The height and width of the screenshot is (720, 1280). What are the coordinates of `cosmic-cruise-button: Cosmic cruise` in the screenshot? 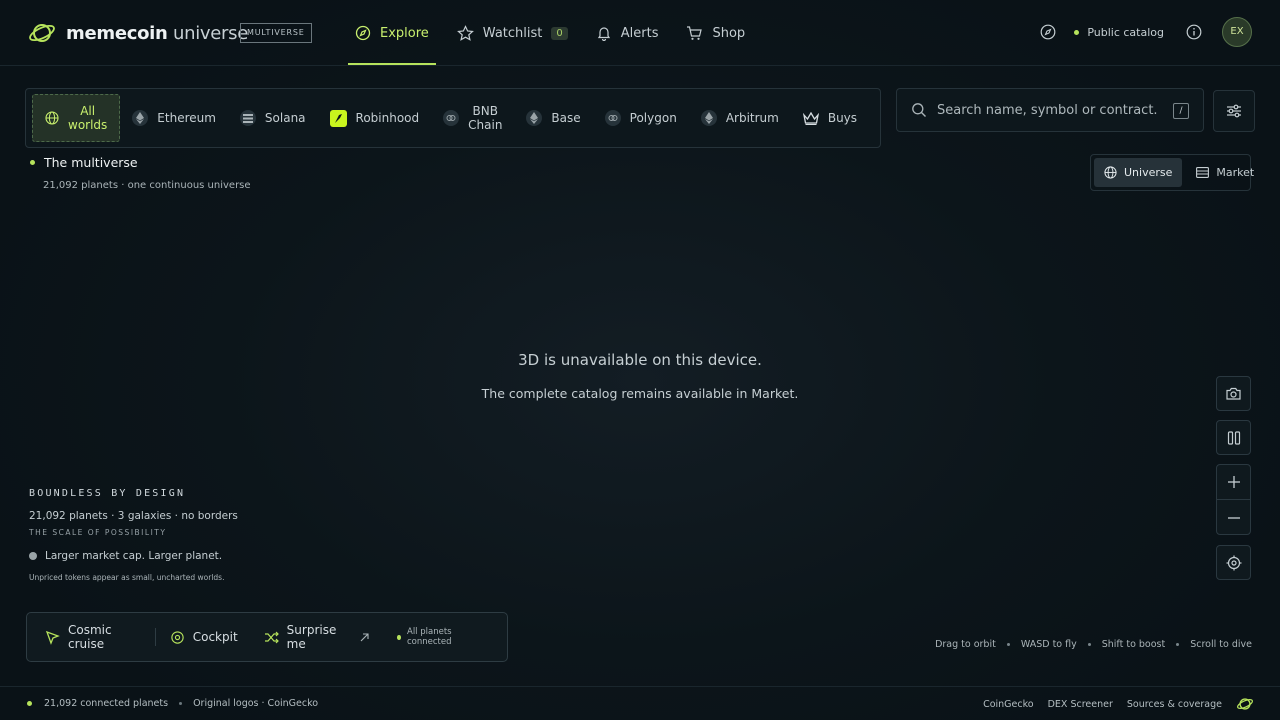 It's located at (93, 637).